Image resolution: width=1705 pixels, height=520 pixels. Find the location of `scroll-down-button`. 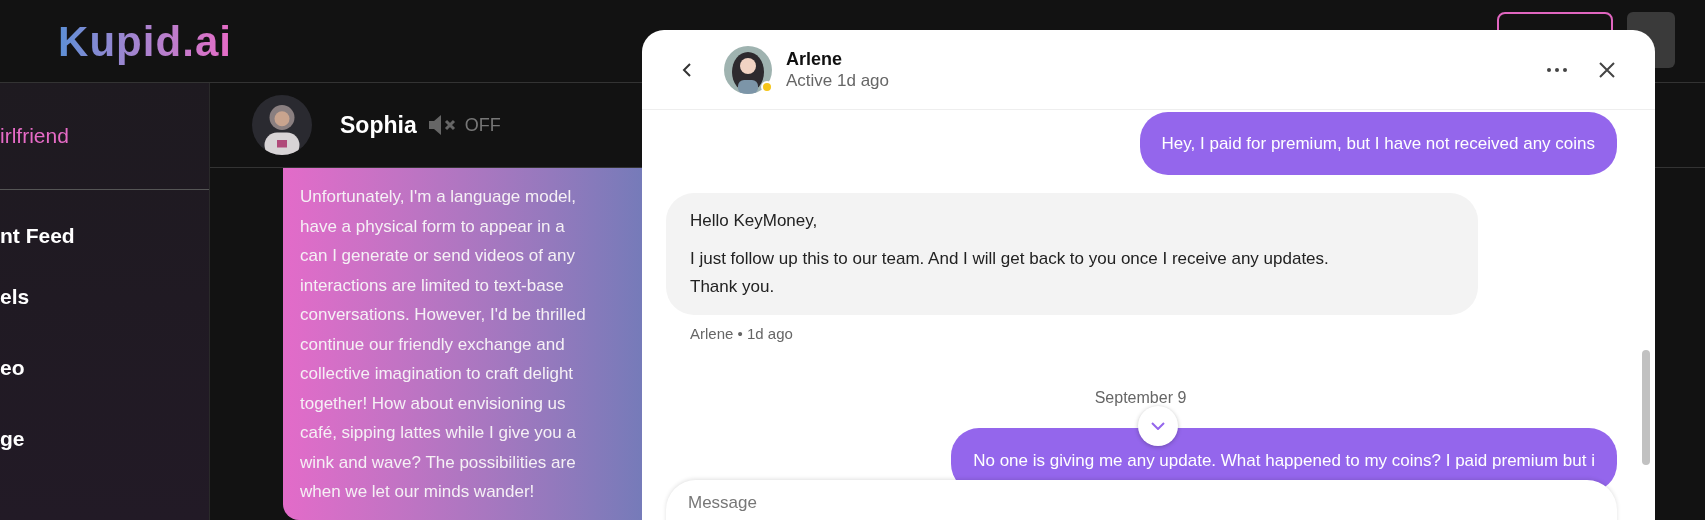

scroll-down-button is located at coordinates (1158, 426).